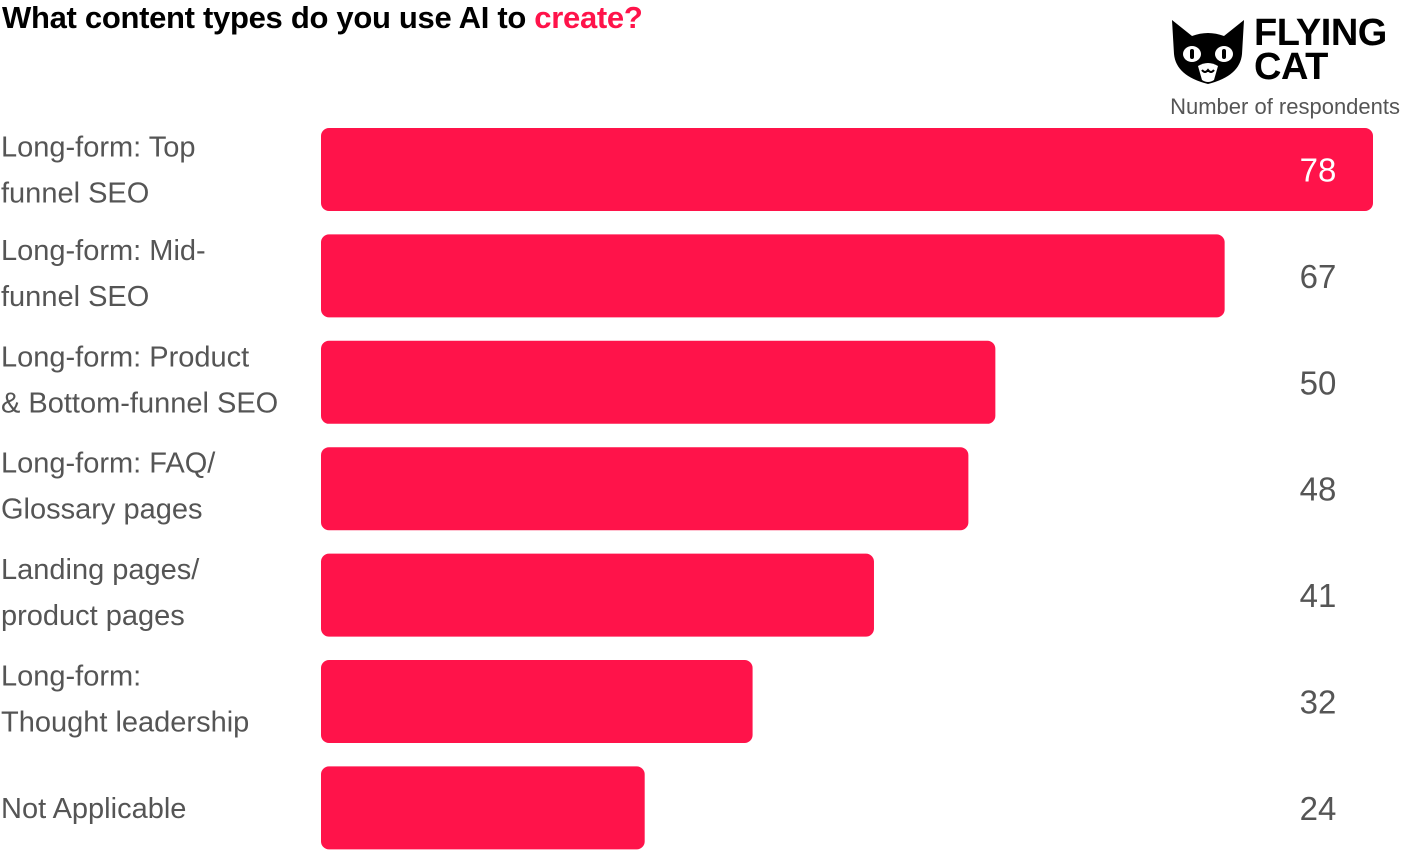  What do you see at coordinates (1318, 170) in the screenshot?
I see `value-label: 78` at bounding box center [1318, 170].